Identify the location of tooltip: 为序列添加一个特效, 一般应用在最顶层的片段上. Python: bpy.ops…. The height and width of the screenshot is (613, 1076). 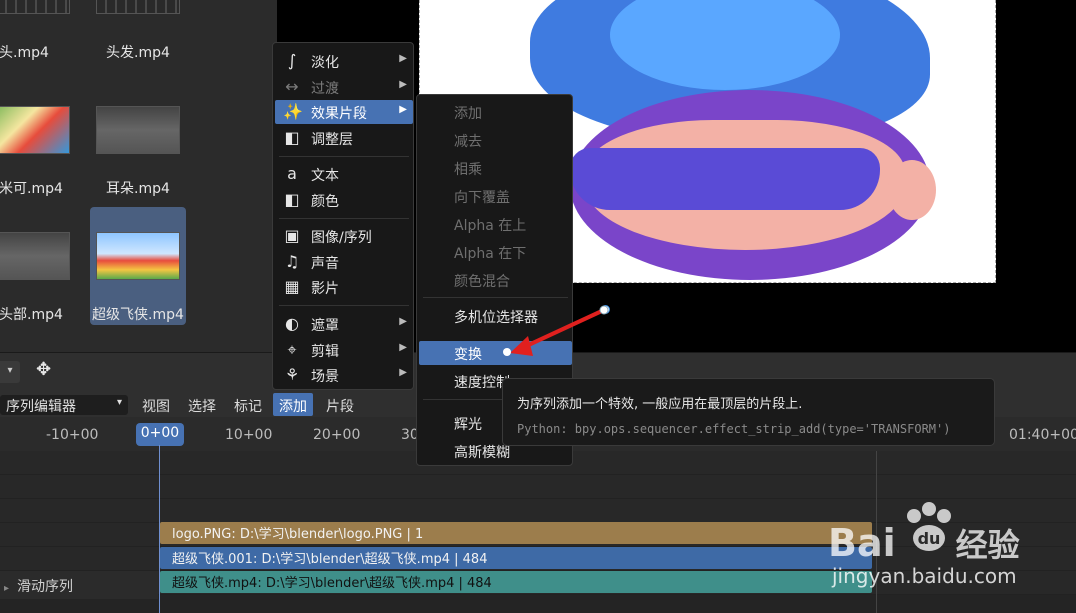
(748, 412).